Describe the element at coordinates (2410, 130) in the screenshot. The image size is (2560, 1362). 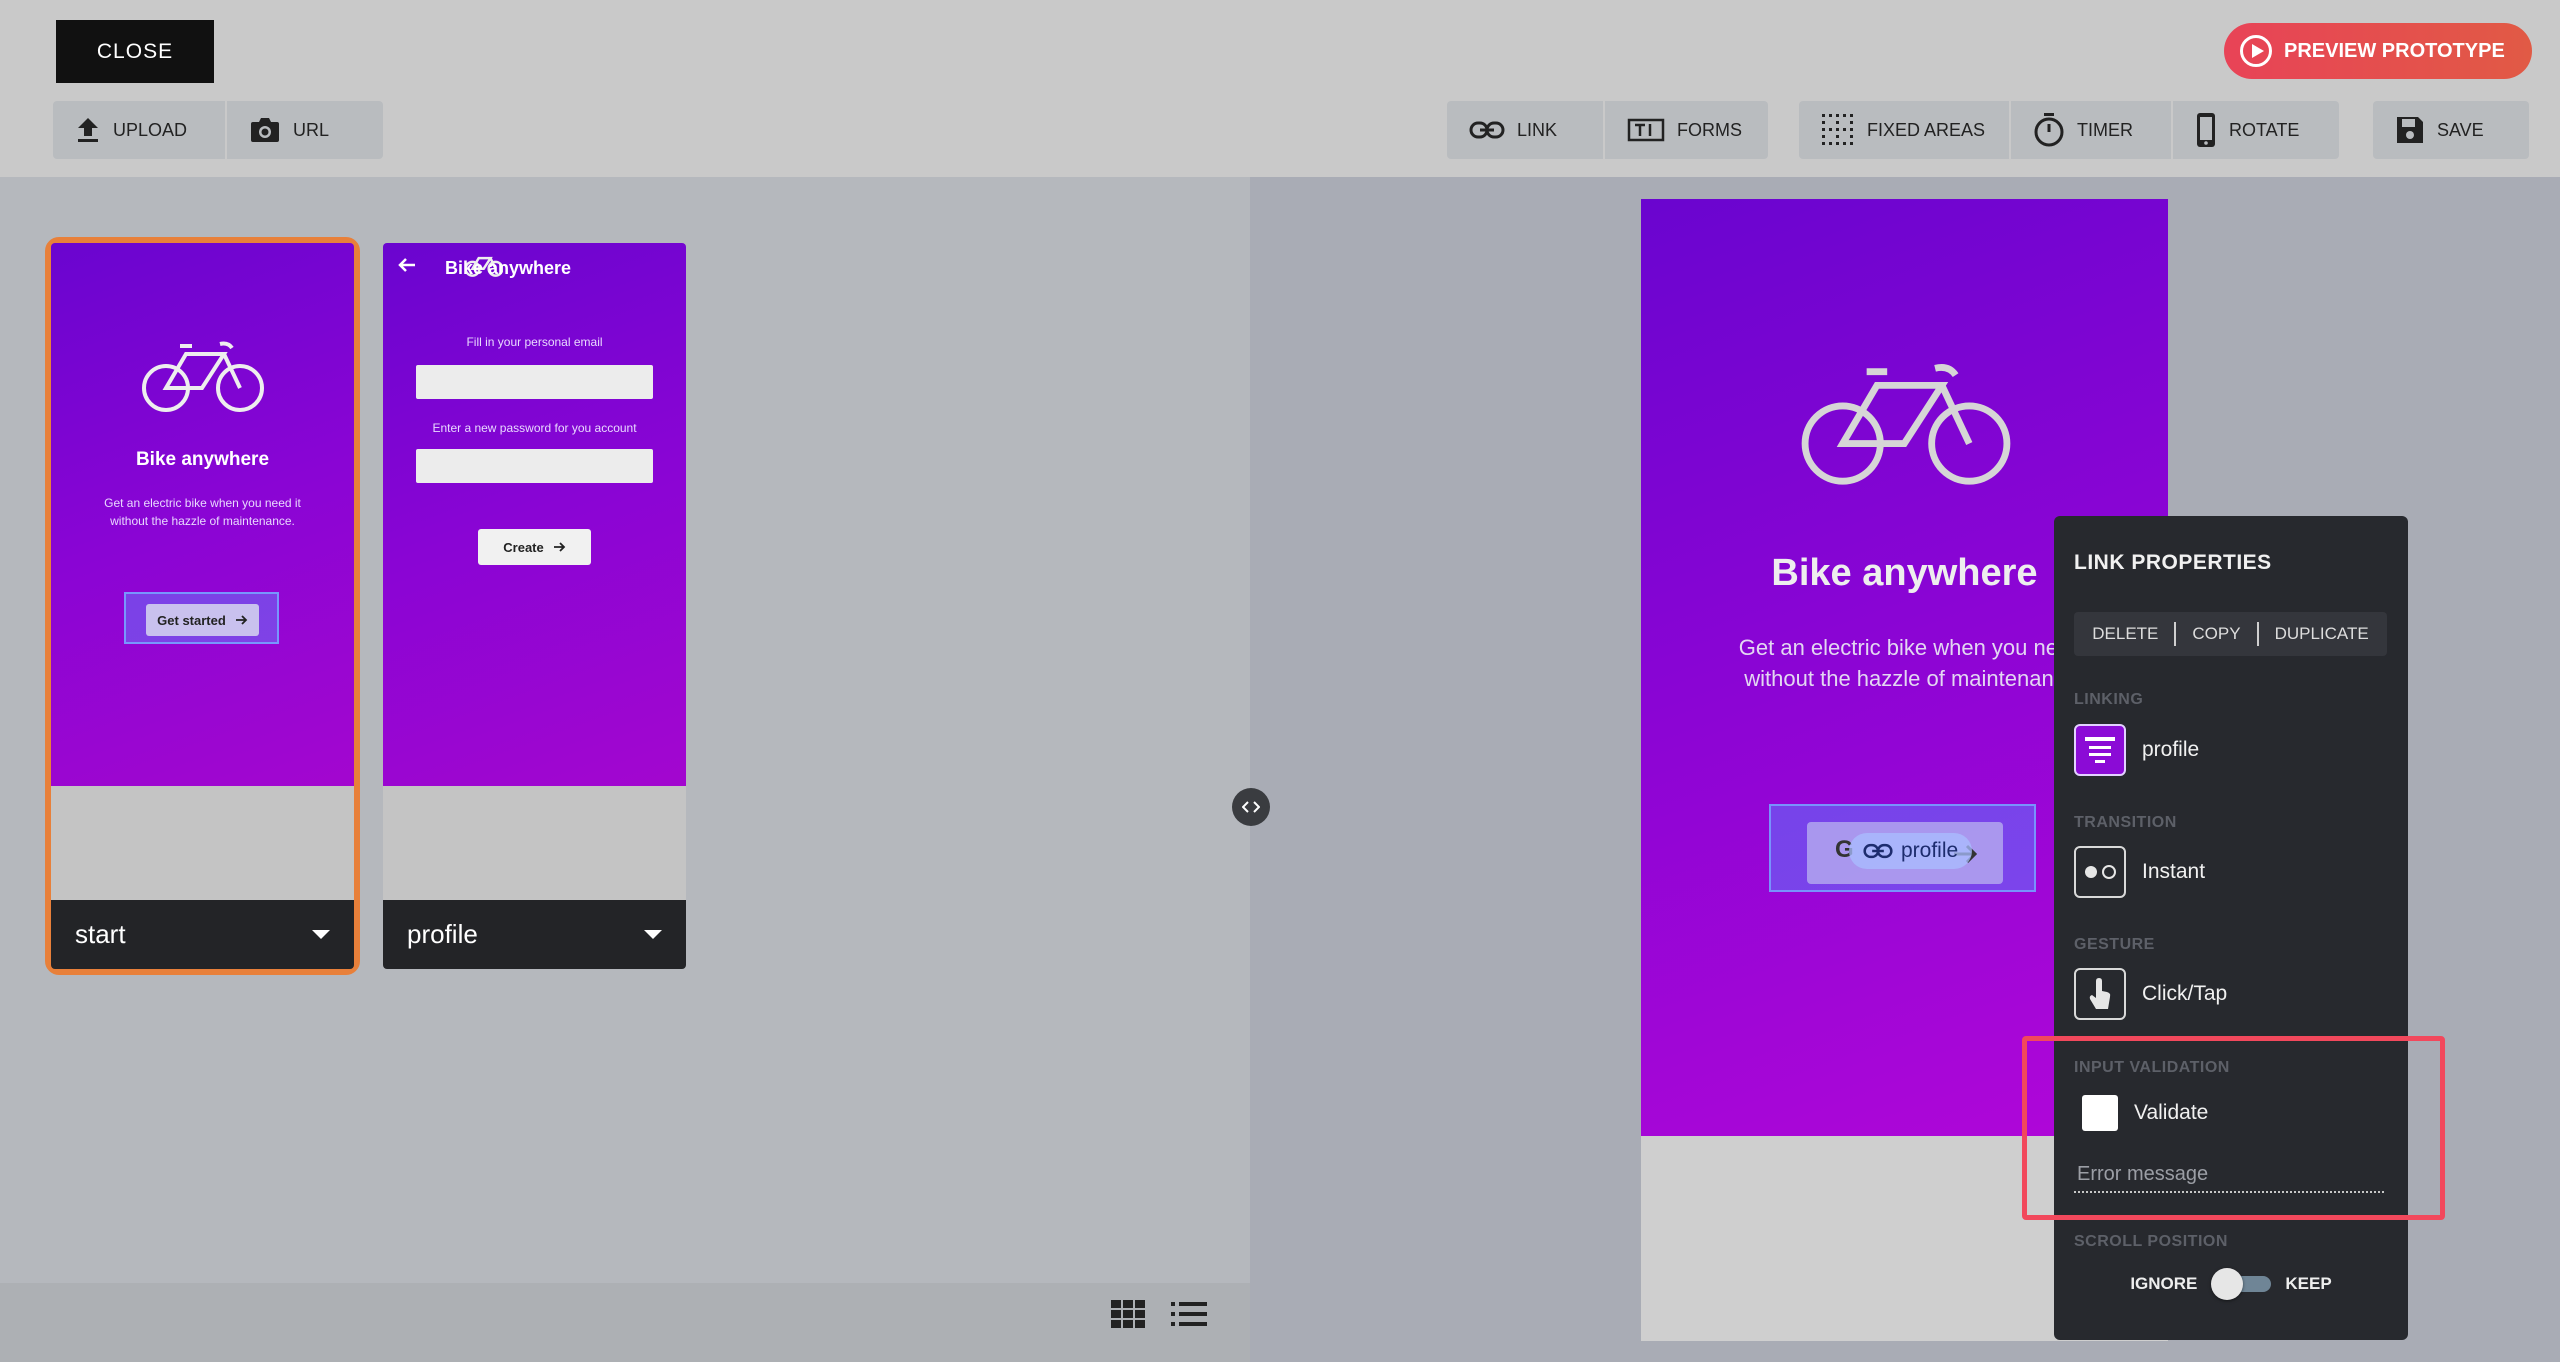
I see `floppy-disk-icon` at that location.